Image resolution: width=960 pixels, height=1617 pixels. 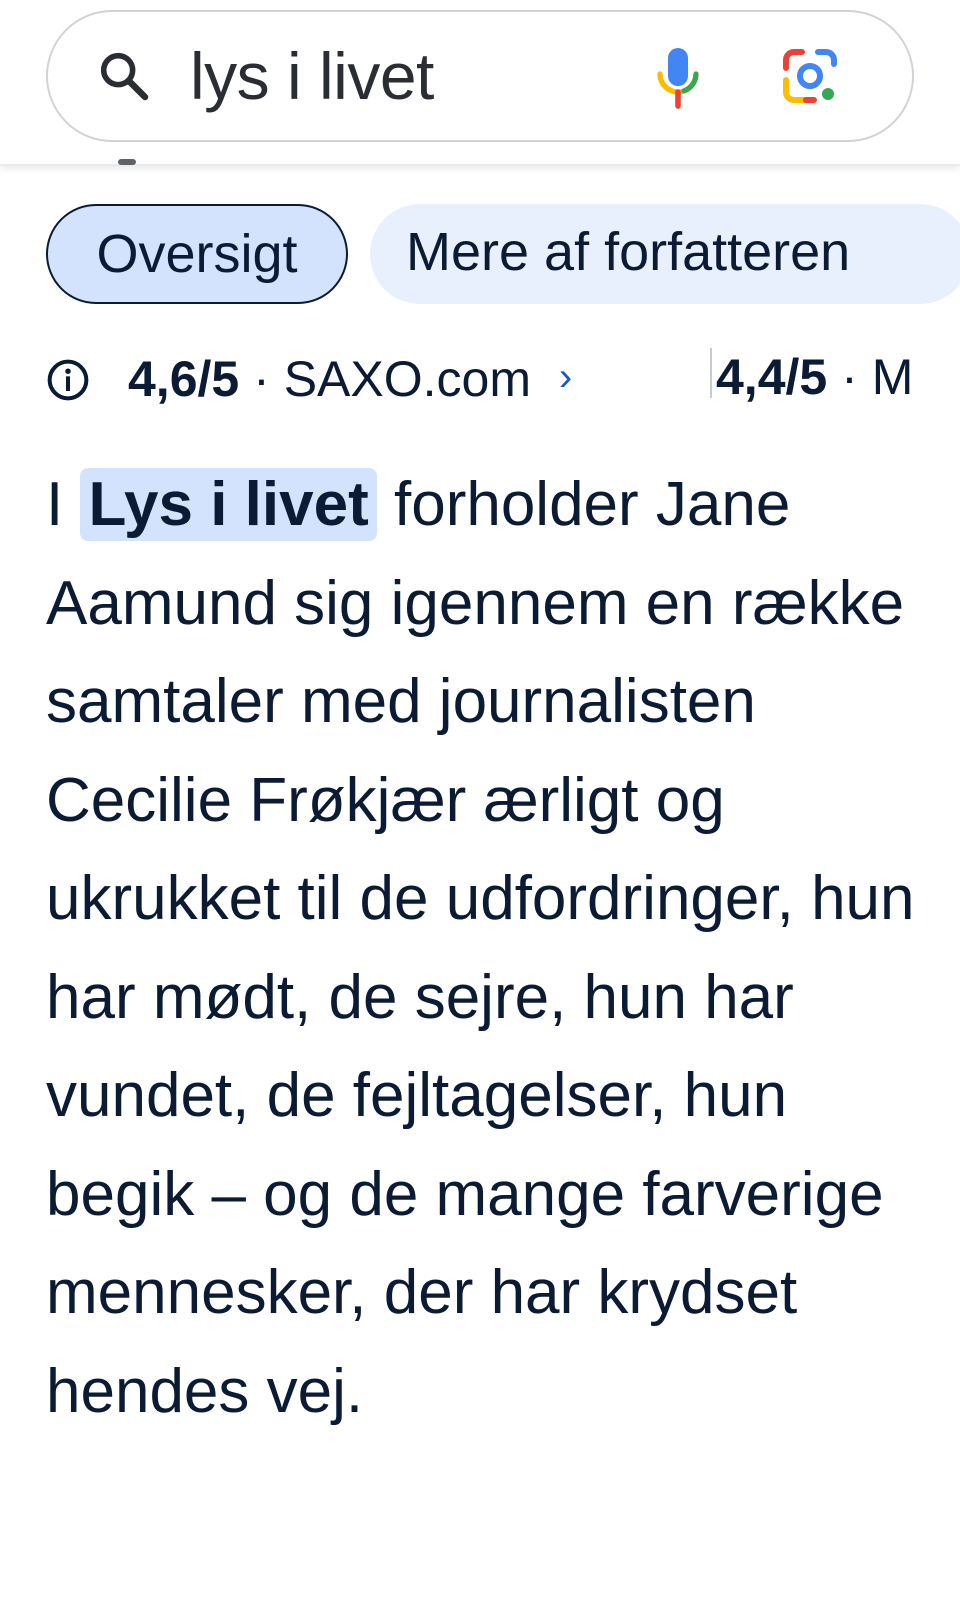 What do you see at coordinates (892, 377) in the screenshot?
I see `rating-source: M` at bounding box center [892, 377].